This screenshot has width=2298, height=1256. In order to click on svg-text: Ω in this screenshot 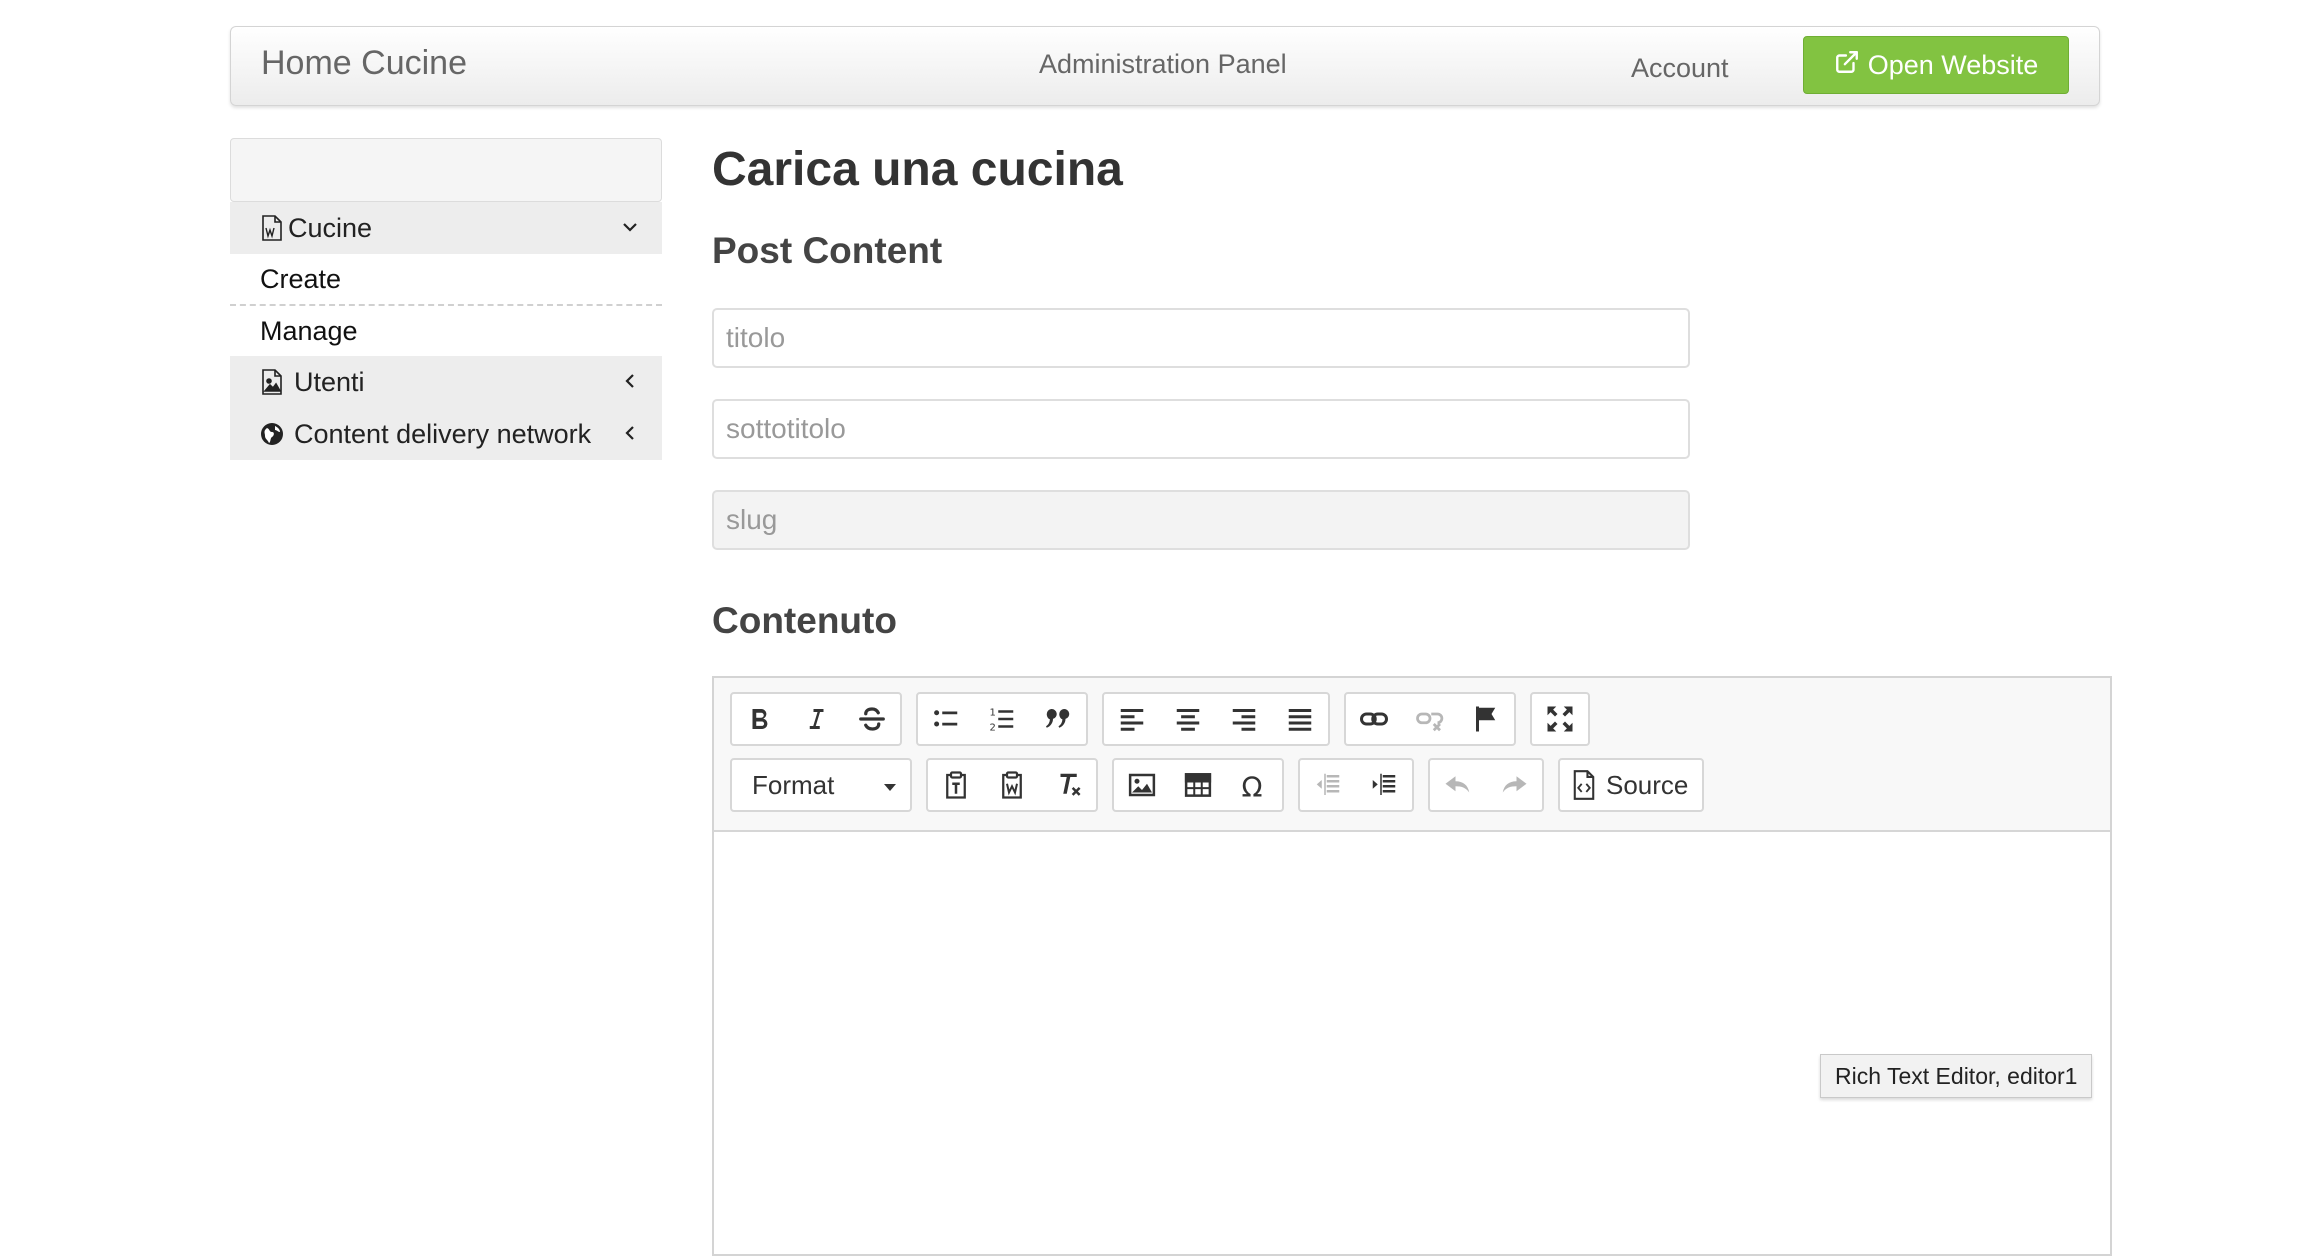, I will do `click(1252, 785)`.